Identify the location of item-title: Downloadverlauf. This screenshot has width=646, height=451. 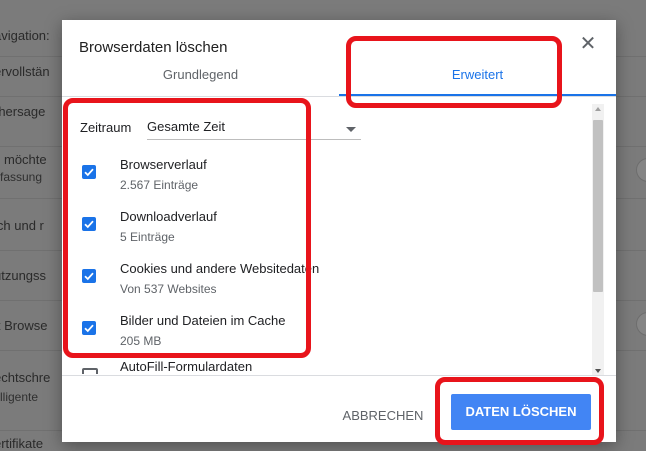
(168, 216).